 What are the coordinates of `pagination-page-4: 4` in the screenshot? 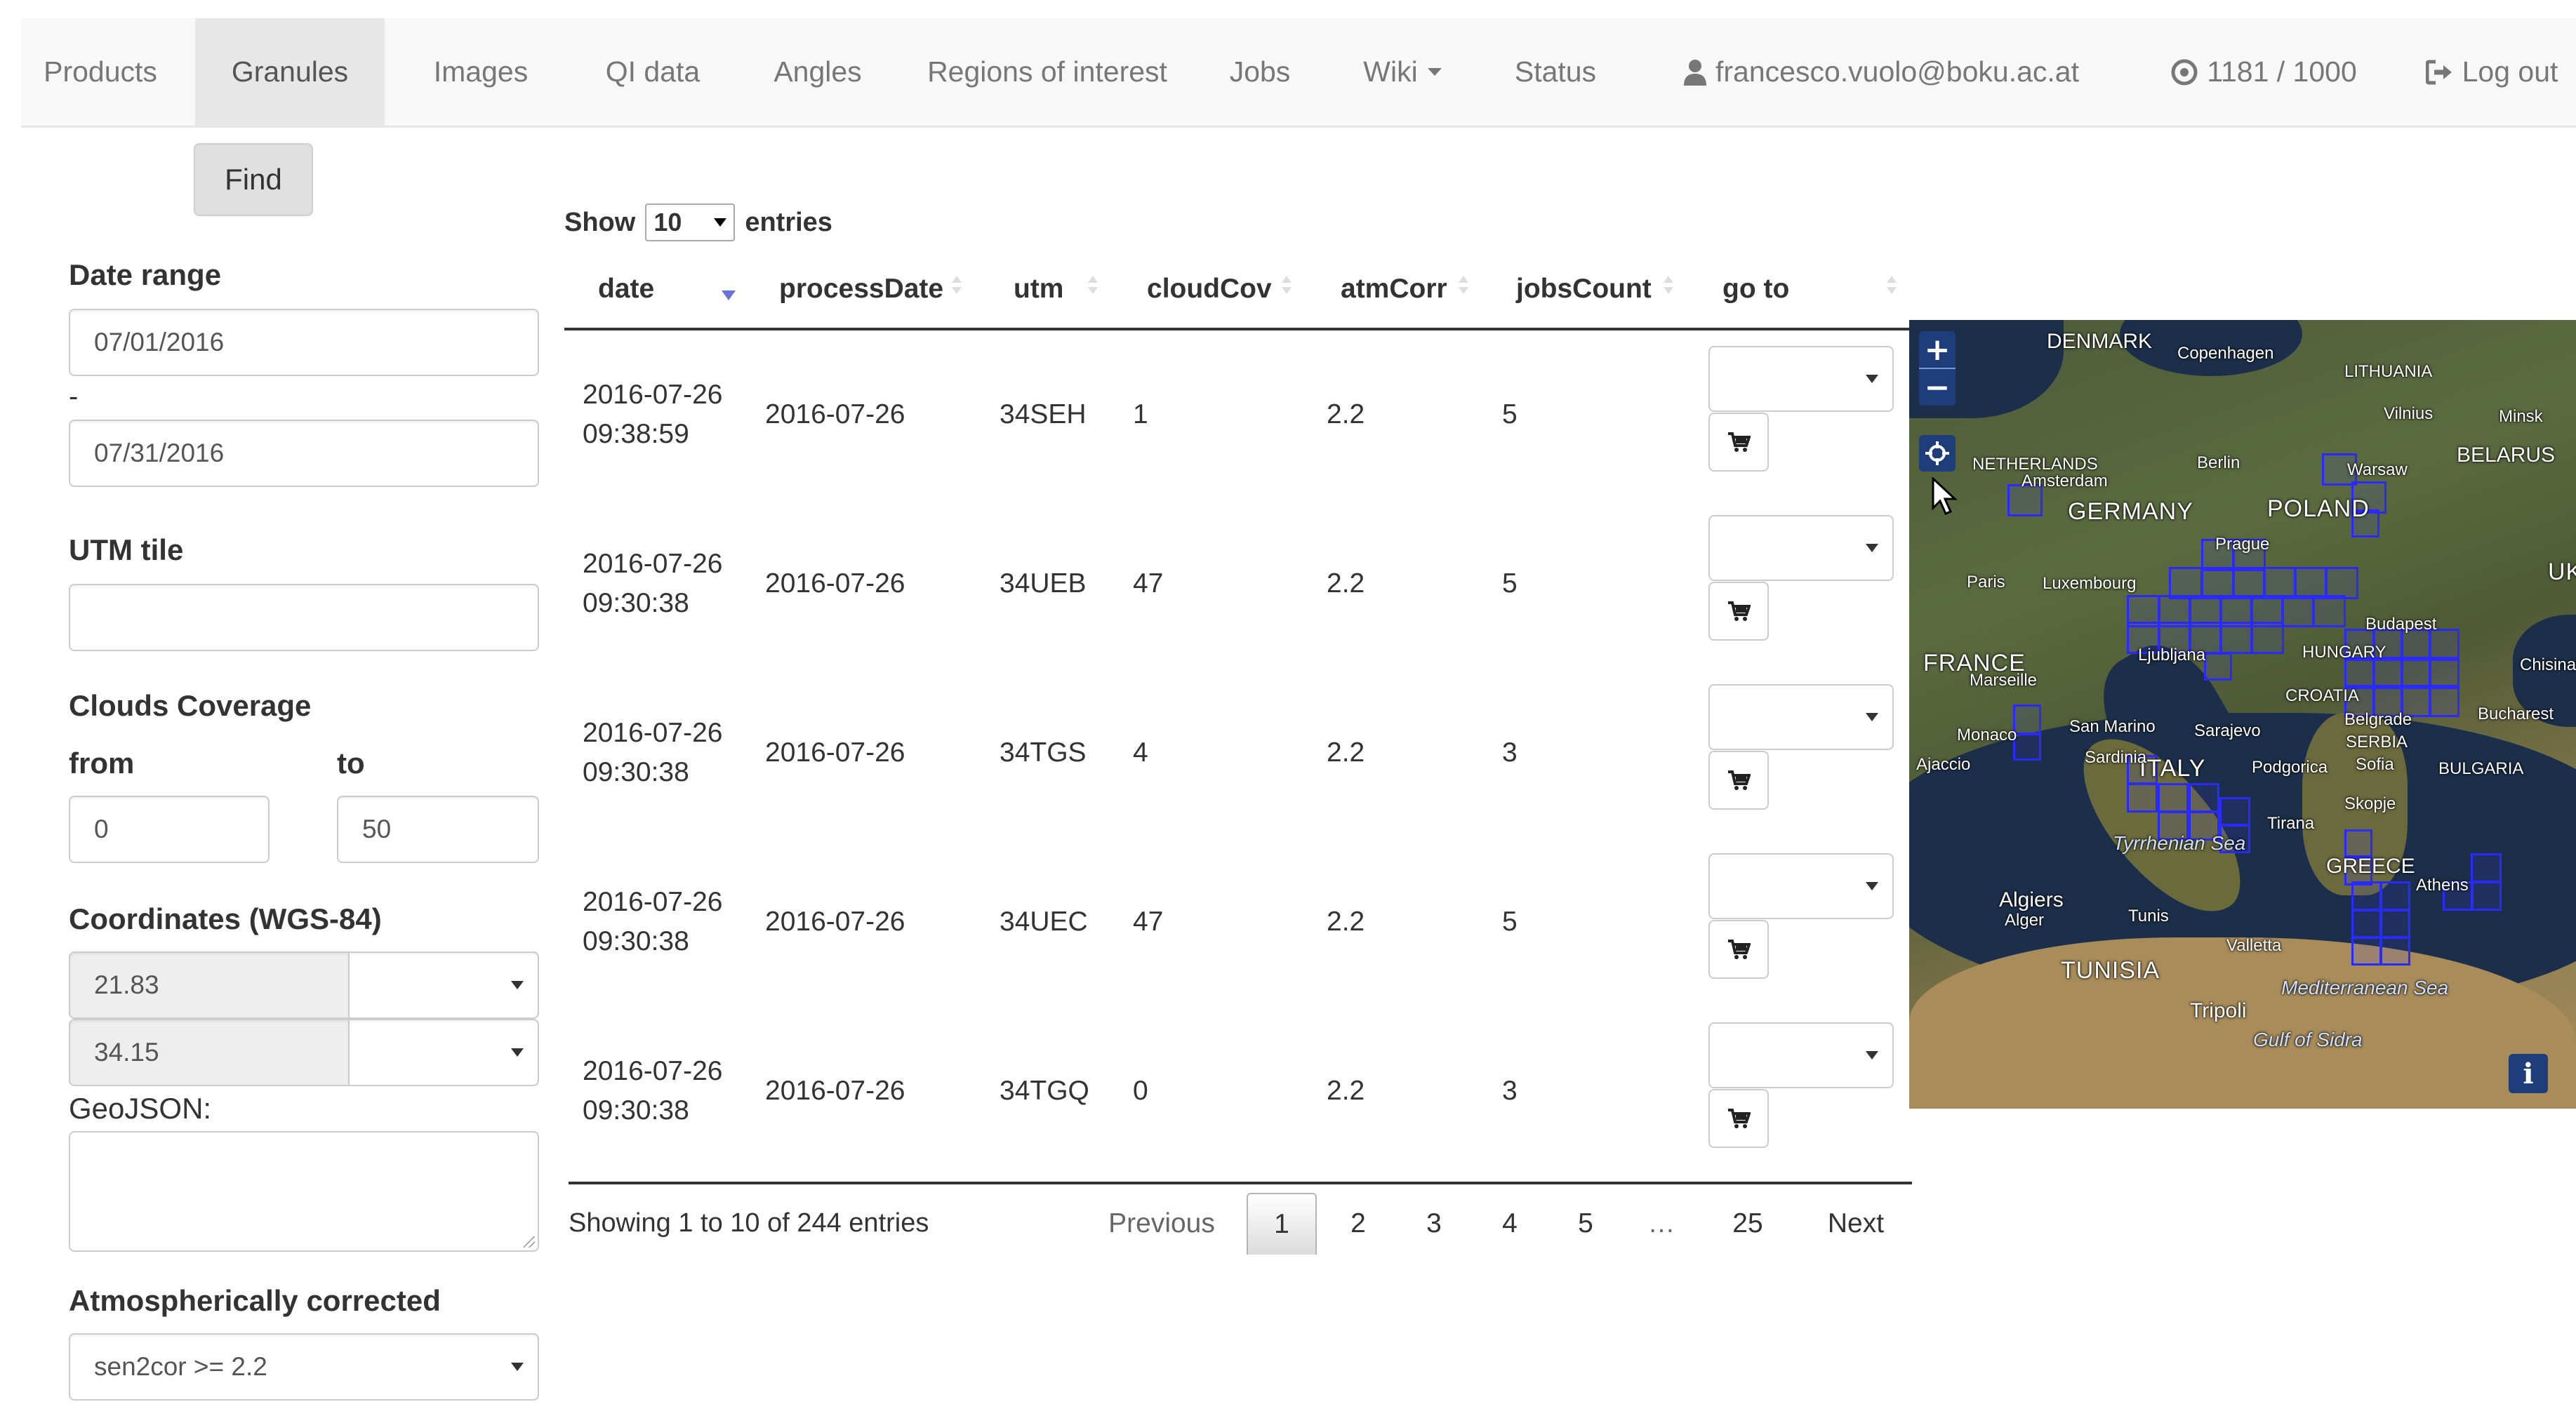 It's located at (1510, 1224).